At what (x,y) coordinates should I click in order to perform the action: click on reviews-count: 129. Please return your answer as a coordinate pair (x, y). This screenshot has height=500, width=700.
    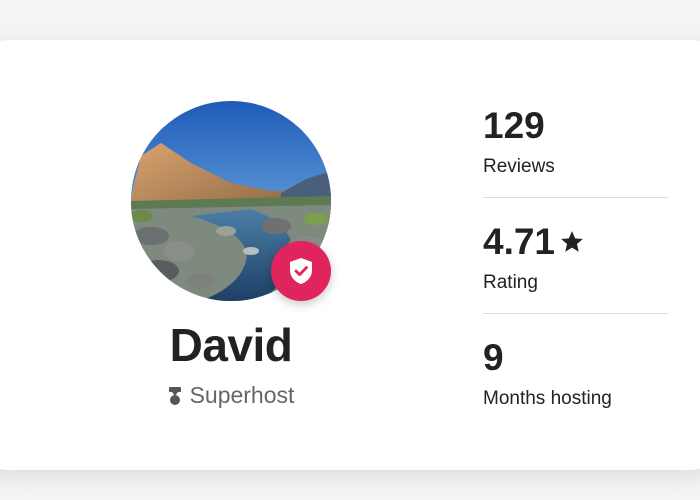
    Looking at the image, I should click on (514, 125).